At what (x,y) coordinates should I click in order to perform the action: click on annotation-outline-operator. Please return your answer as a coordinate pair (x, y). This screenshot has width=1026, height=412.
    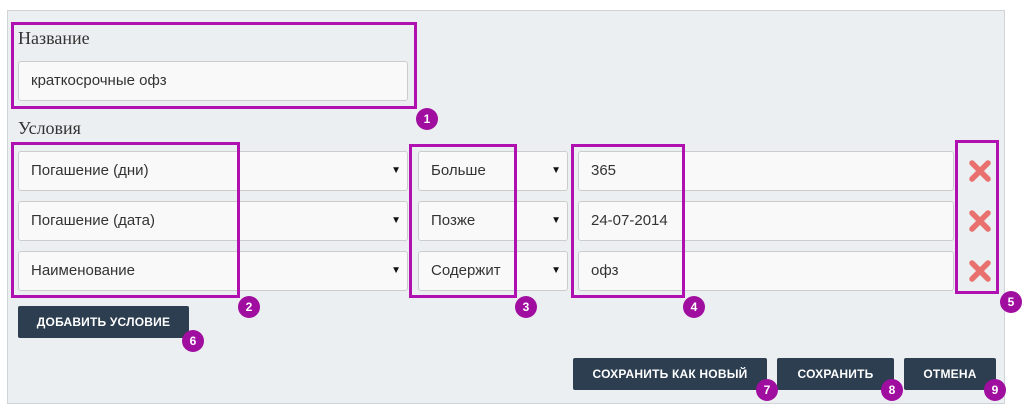
    Looking at the image, I should click on (463, 221).